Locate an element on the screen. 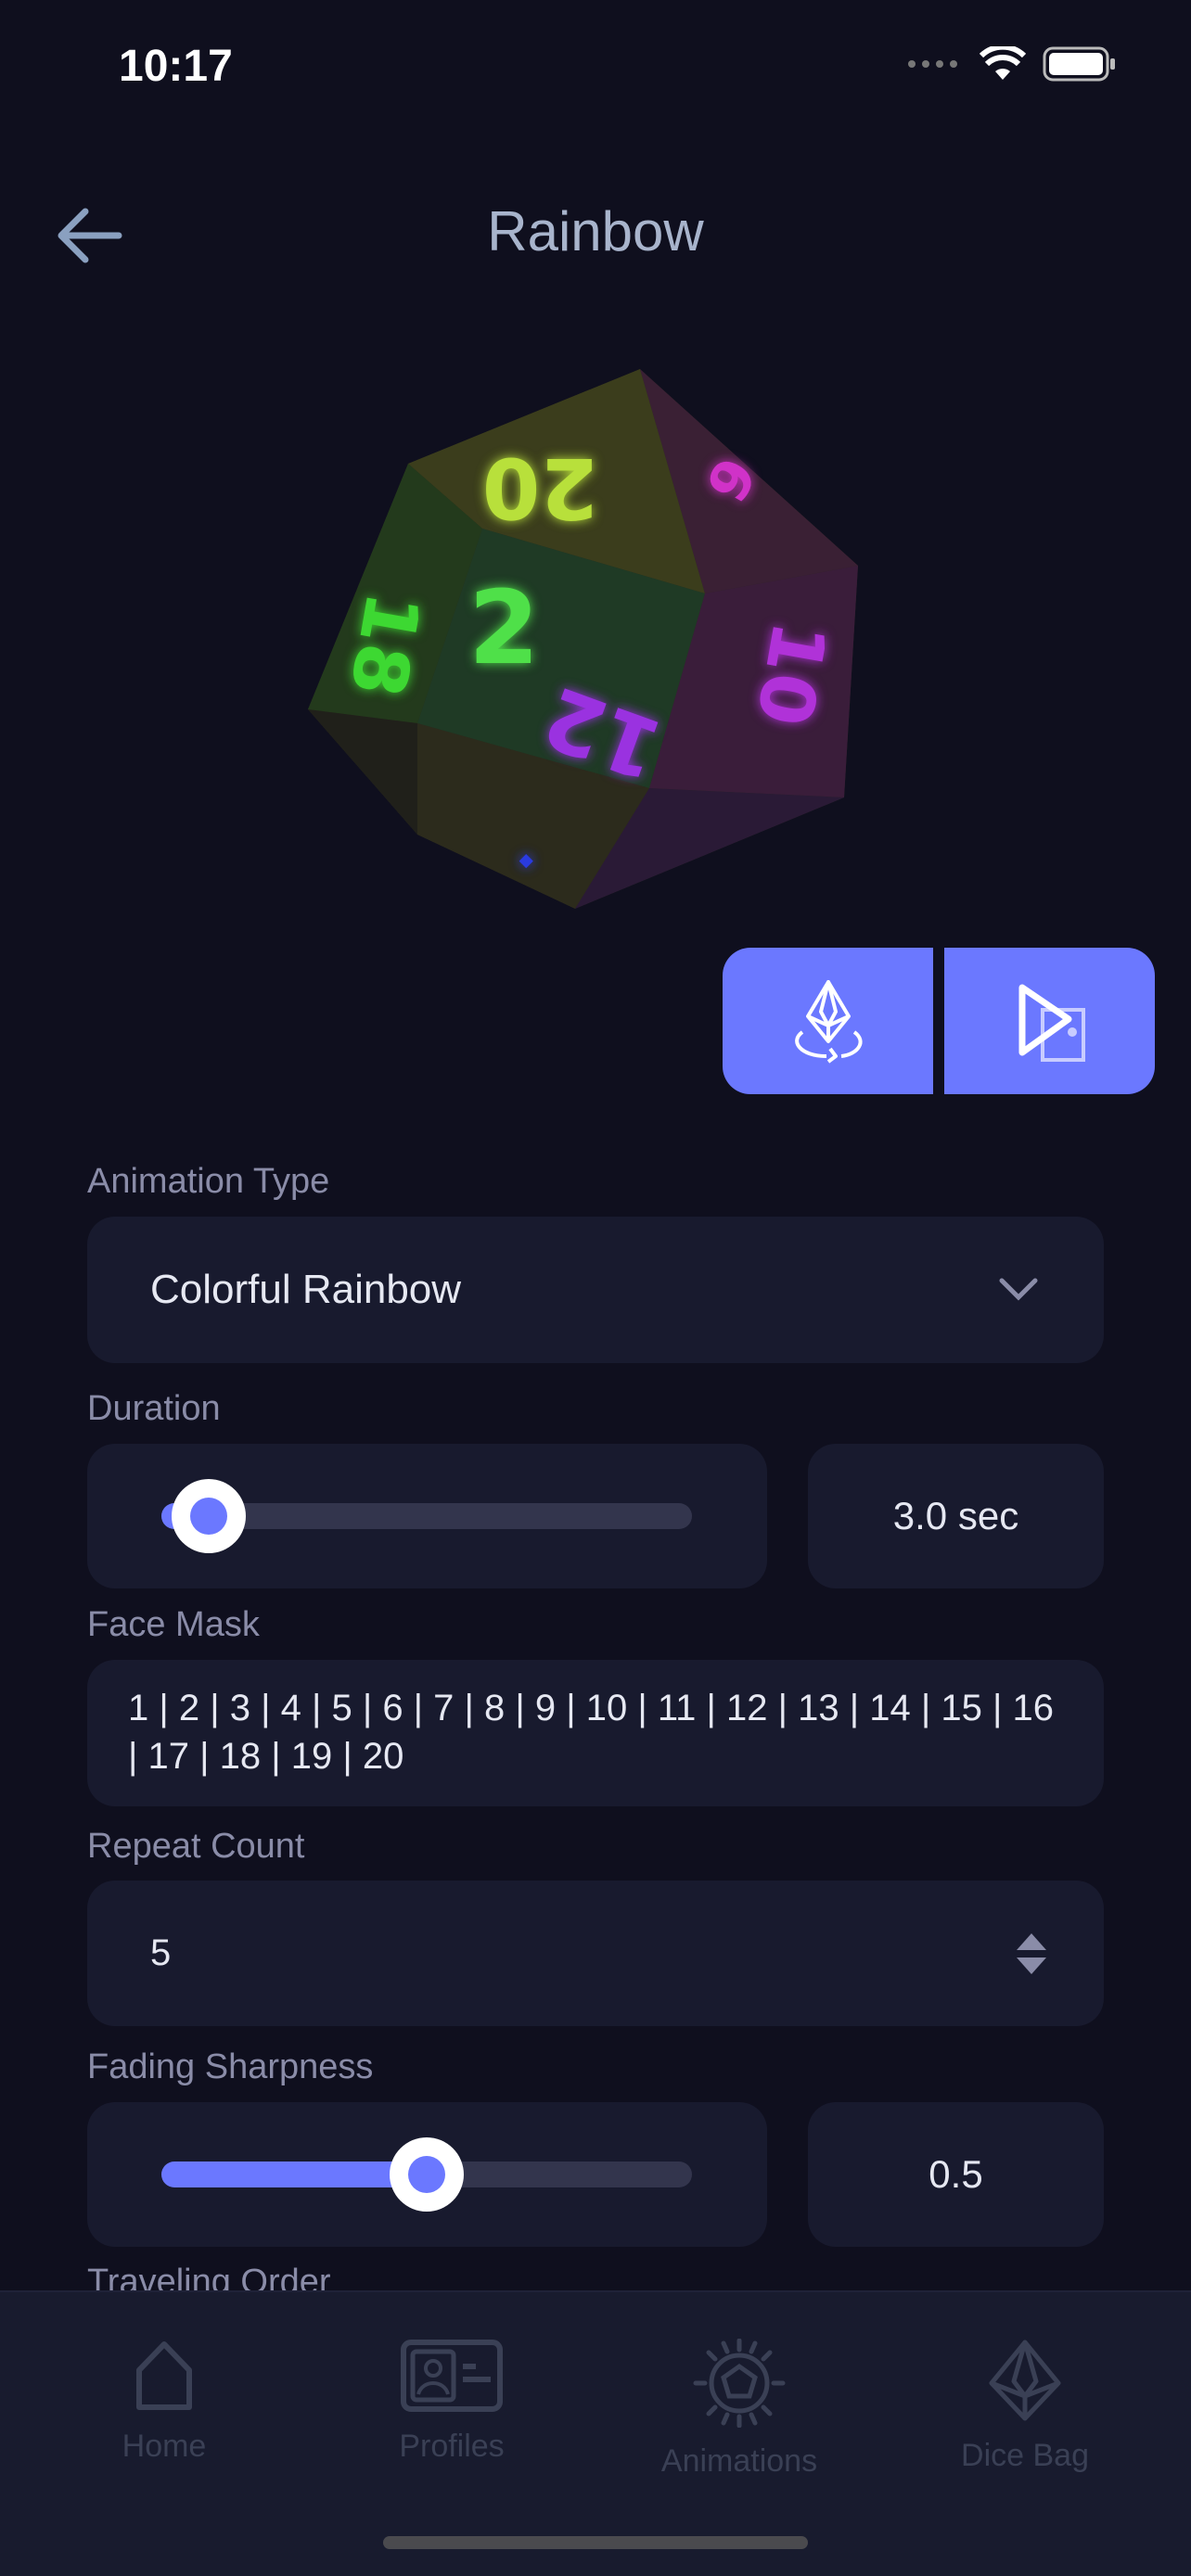 This screenshot has height=2576, width=1191. tab-bar: Home Profiles Animations Dice Bag is located at coordinates (595, 2433).